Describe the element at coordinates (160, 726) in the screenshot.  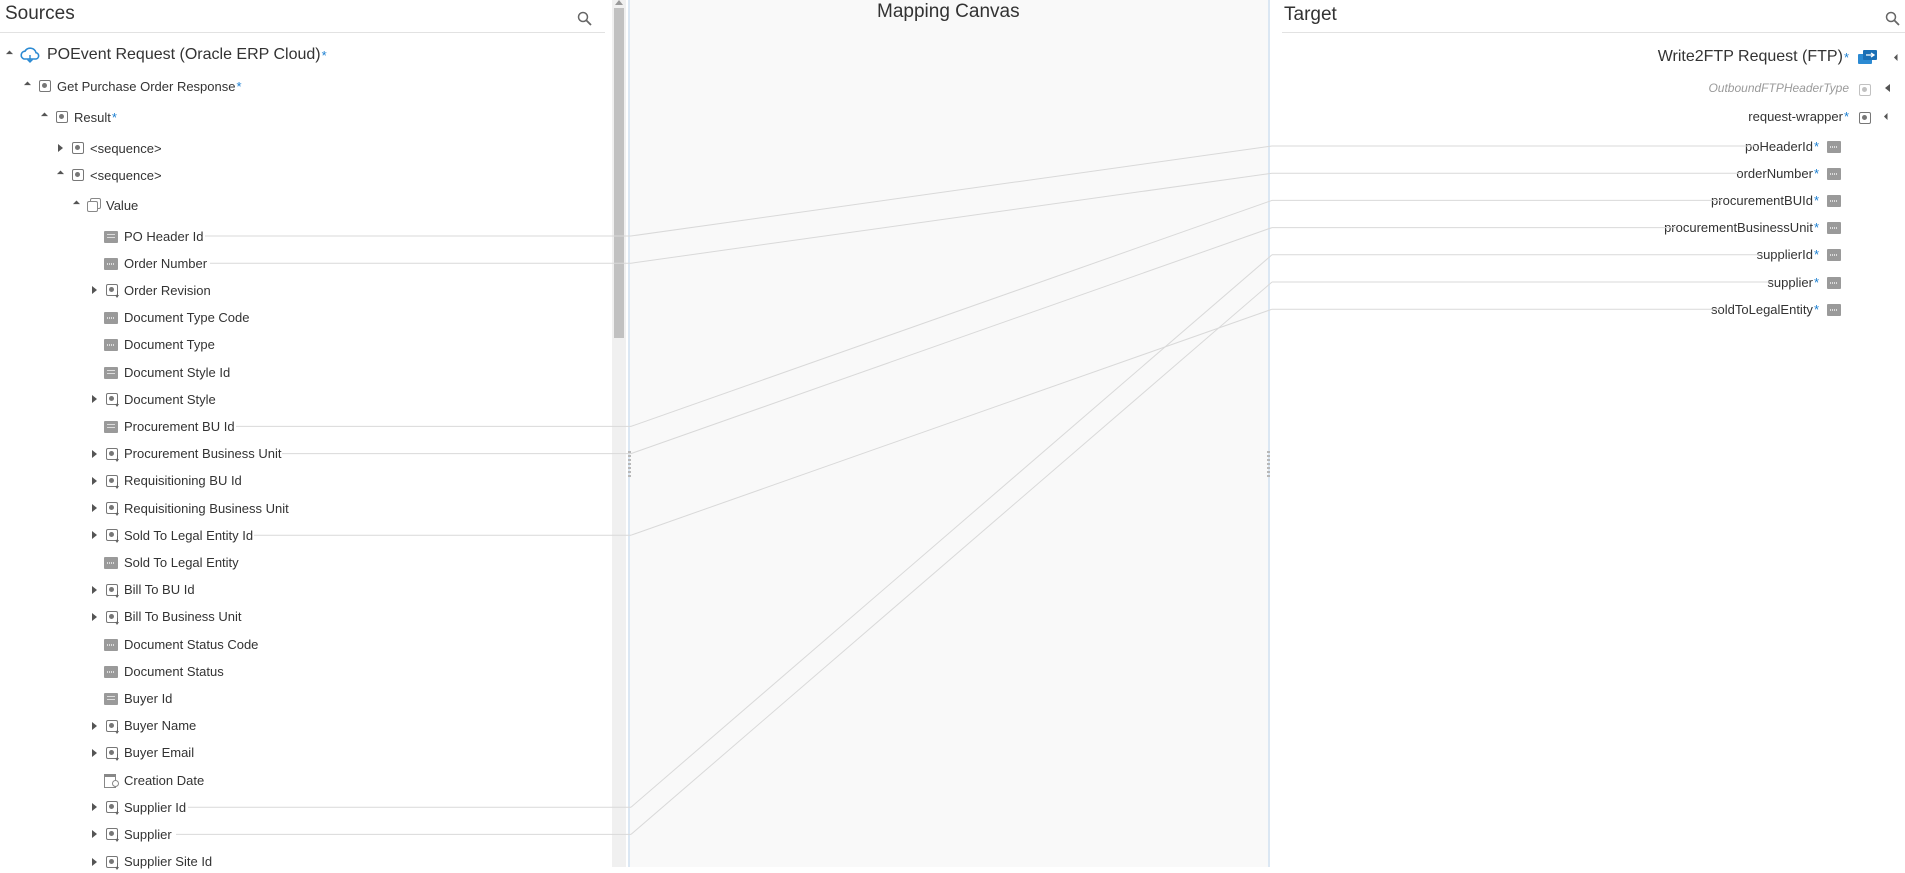
I see `source-field-label: Buyer Name` at that location.